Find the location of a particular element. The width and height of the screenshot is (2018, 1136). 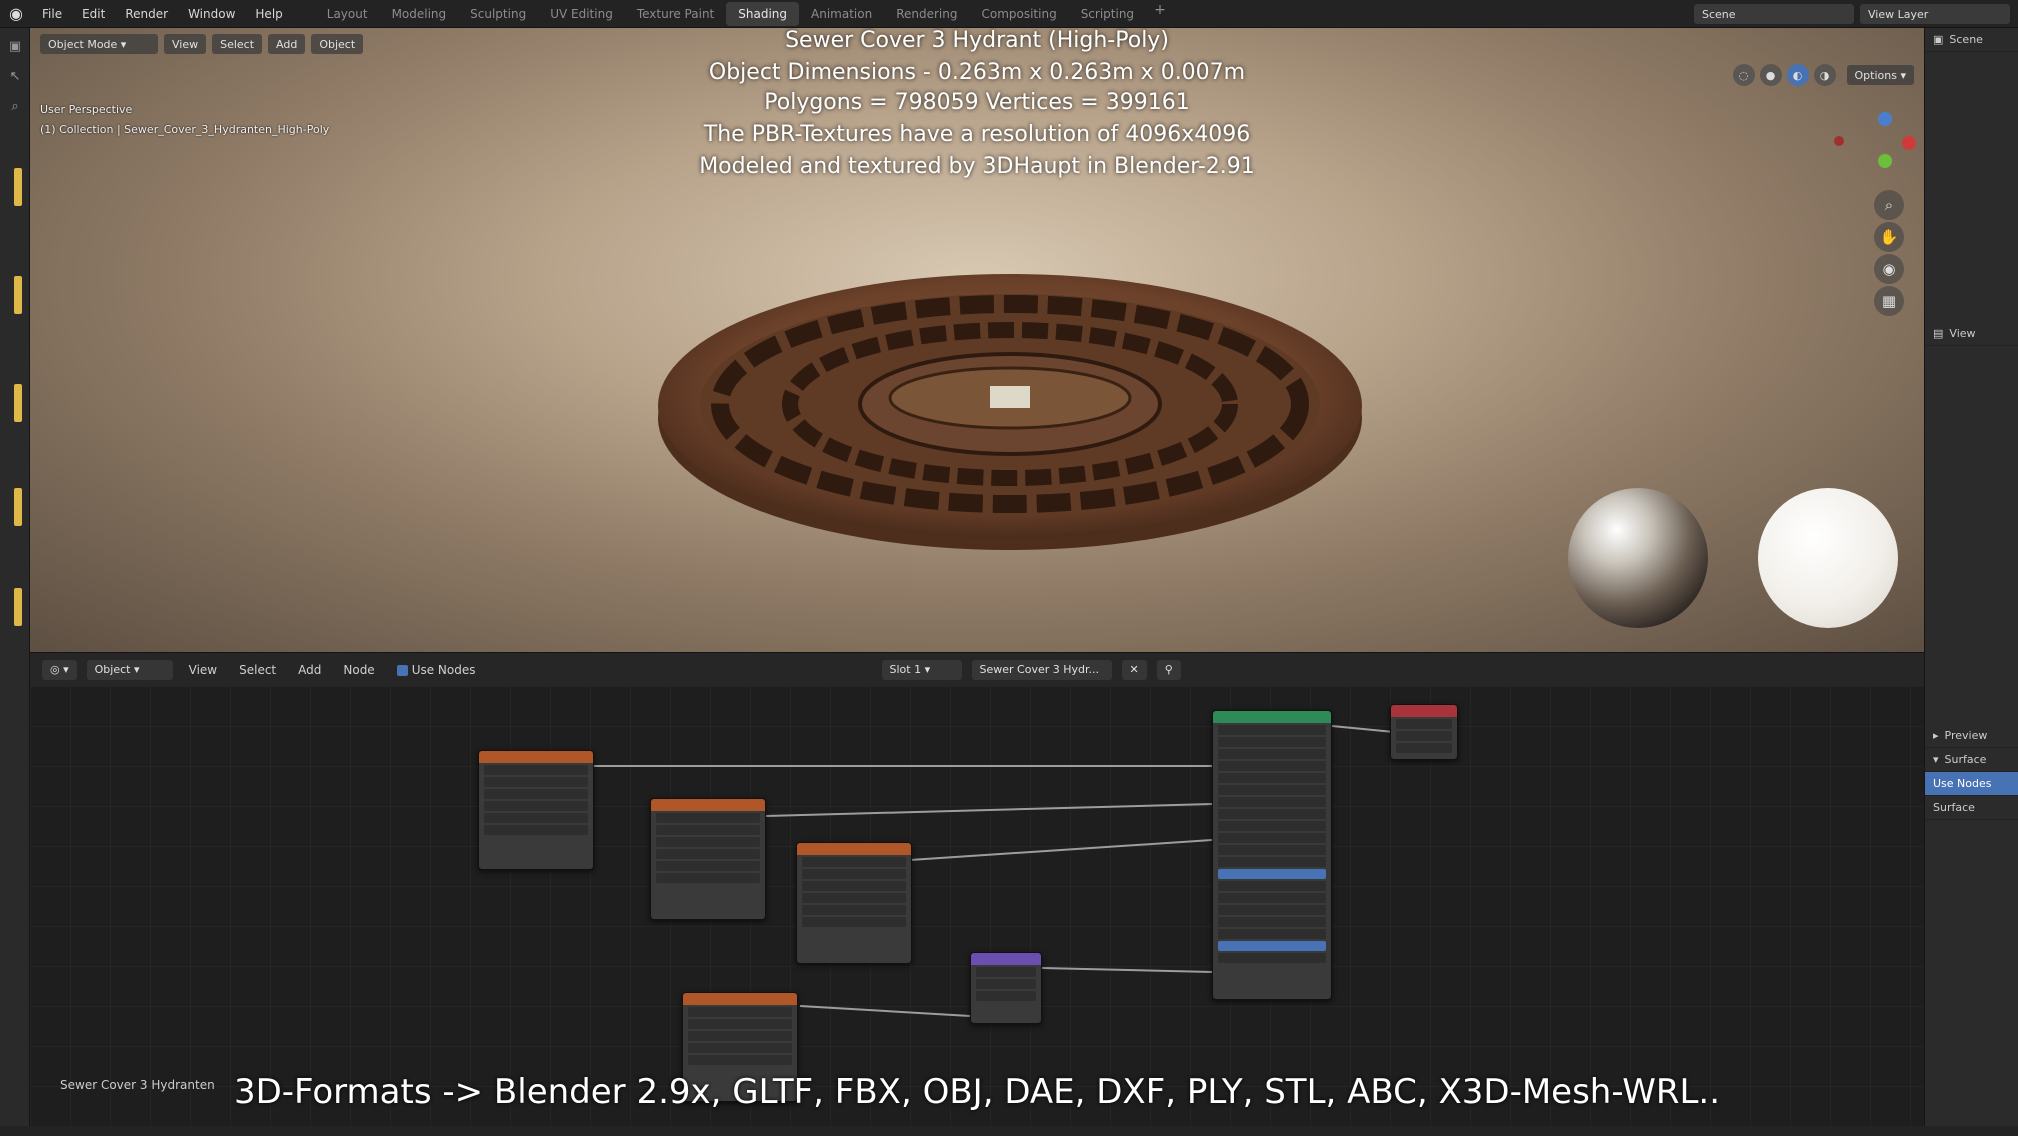

tab-sculpting: Sculpting is located at coordinates (498, 14).